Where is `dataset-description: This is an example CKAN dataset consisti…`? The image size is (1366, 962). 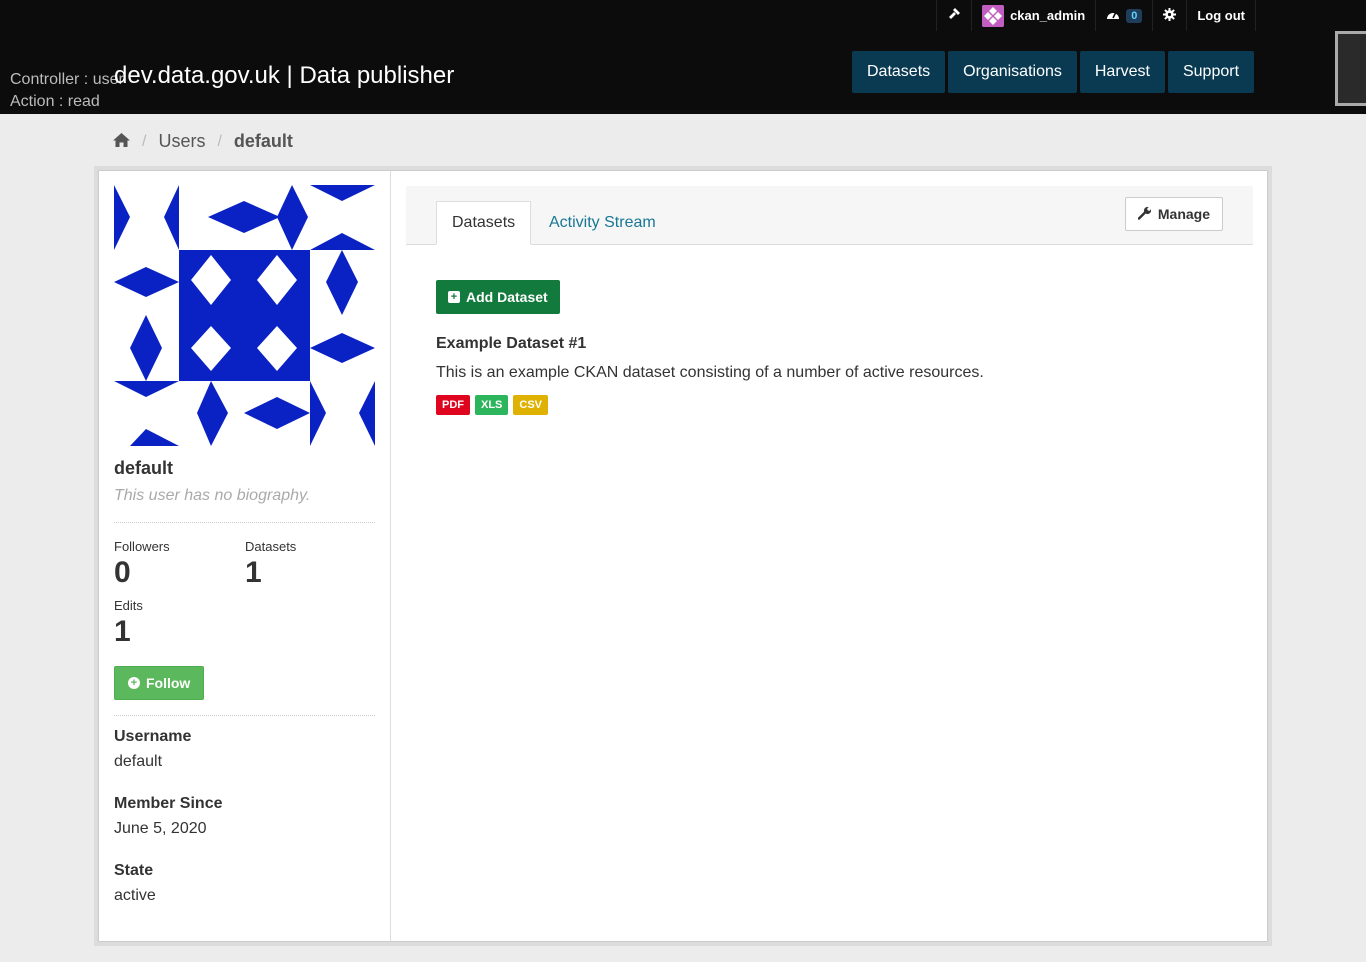 dataset-description: This is an example CKAN dataset consisti… is located at coordinates (710, 372).